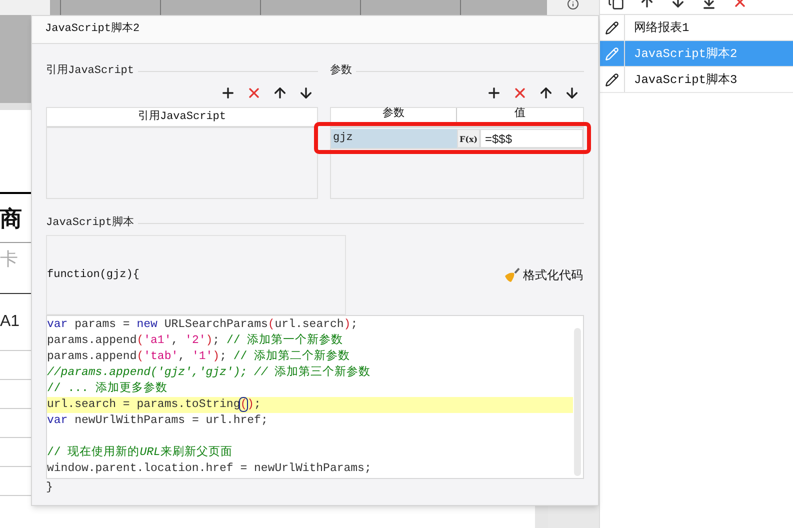 The width and height of the screenshot is (793, 528). What do you see at coordinates (50, 488) in the screenshot?
I see `closing-brace: }` at bounding box center [50, 488].